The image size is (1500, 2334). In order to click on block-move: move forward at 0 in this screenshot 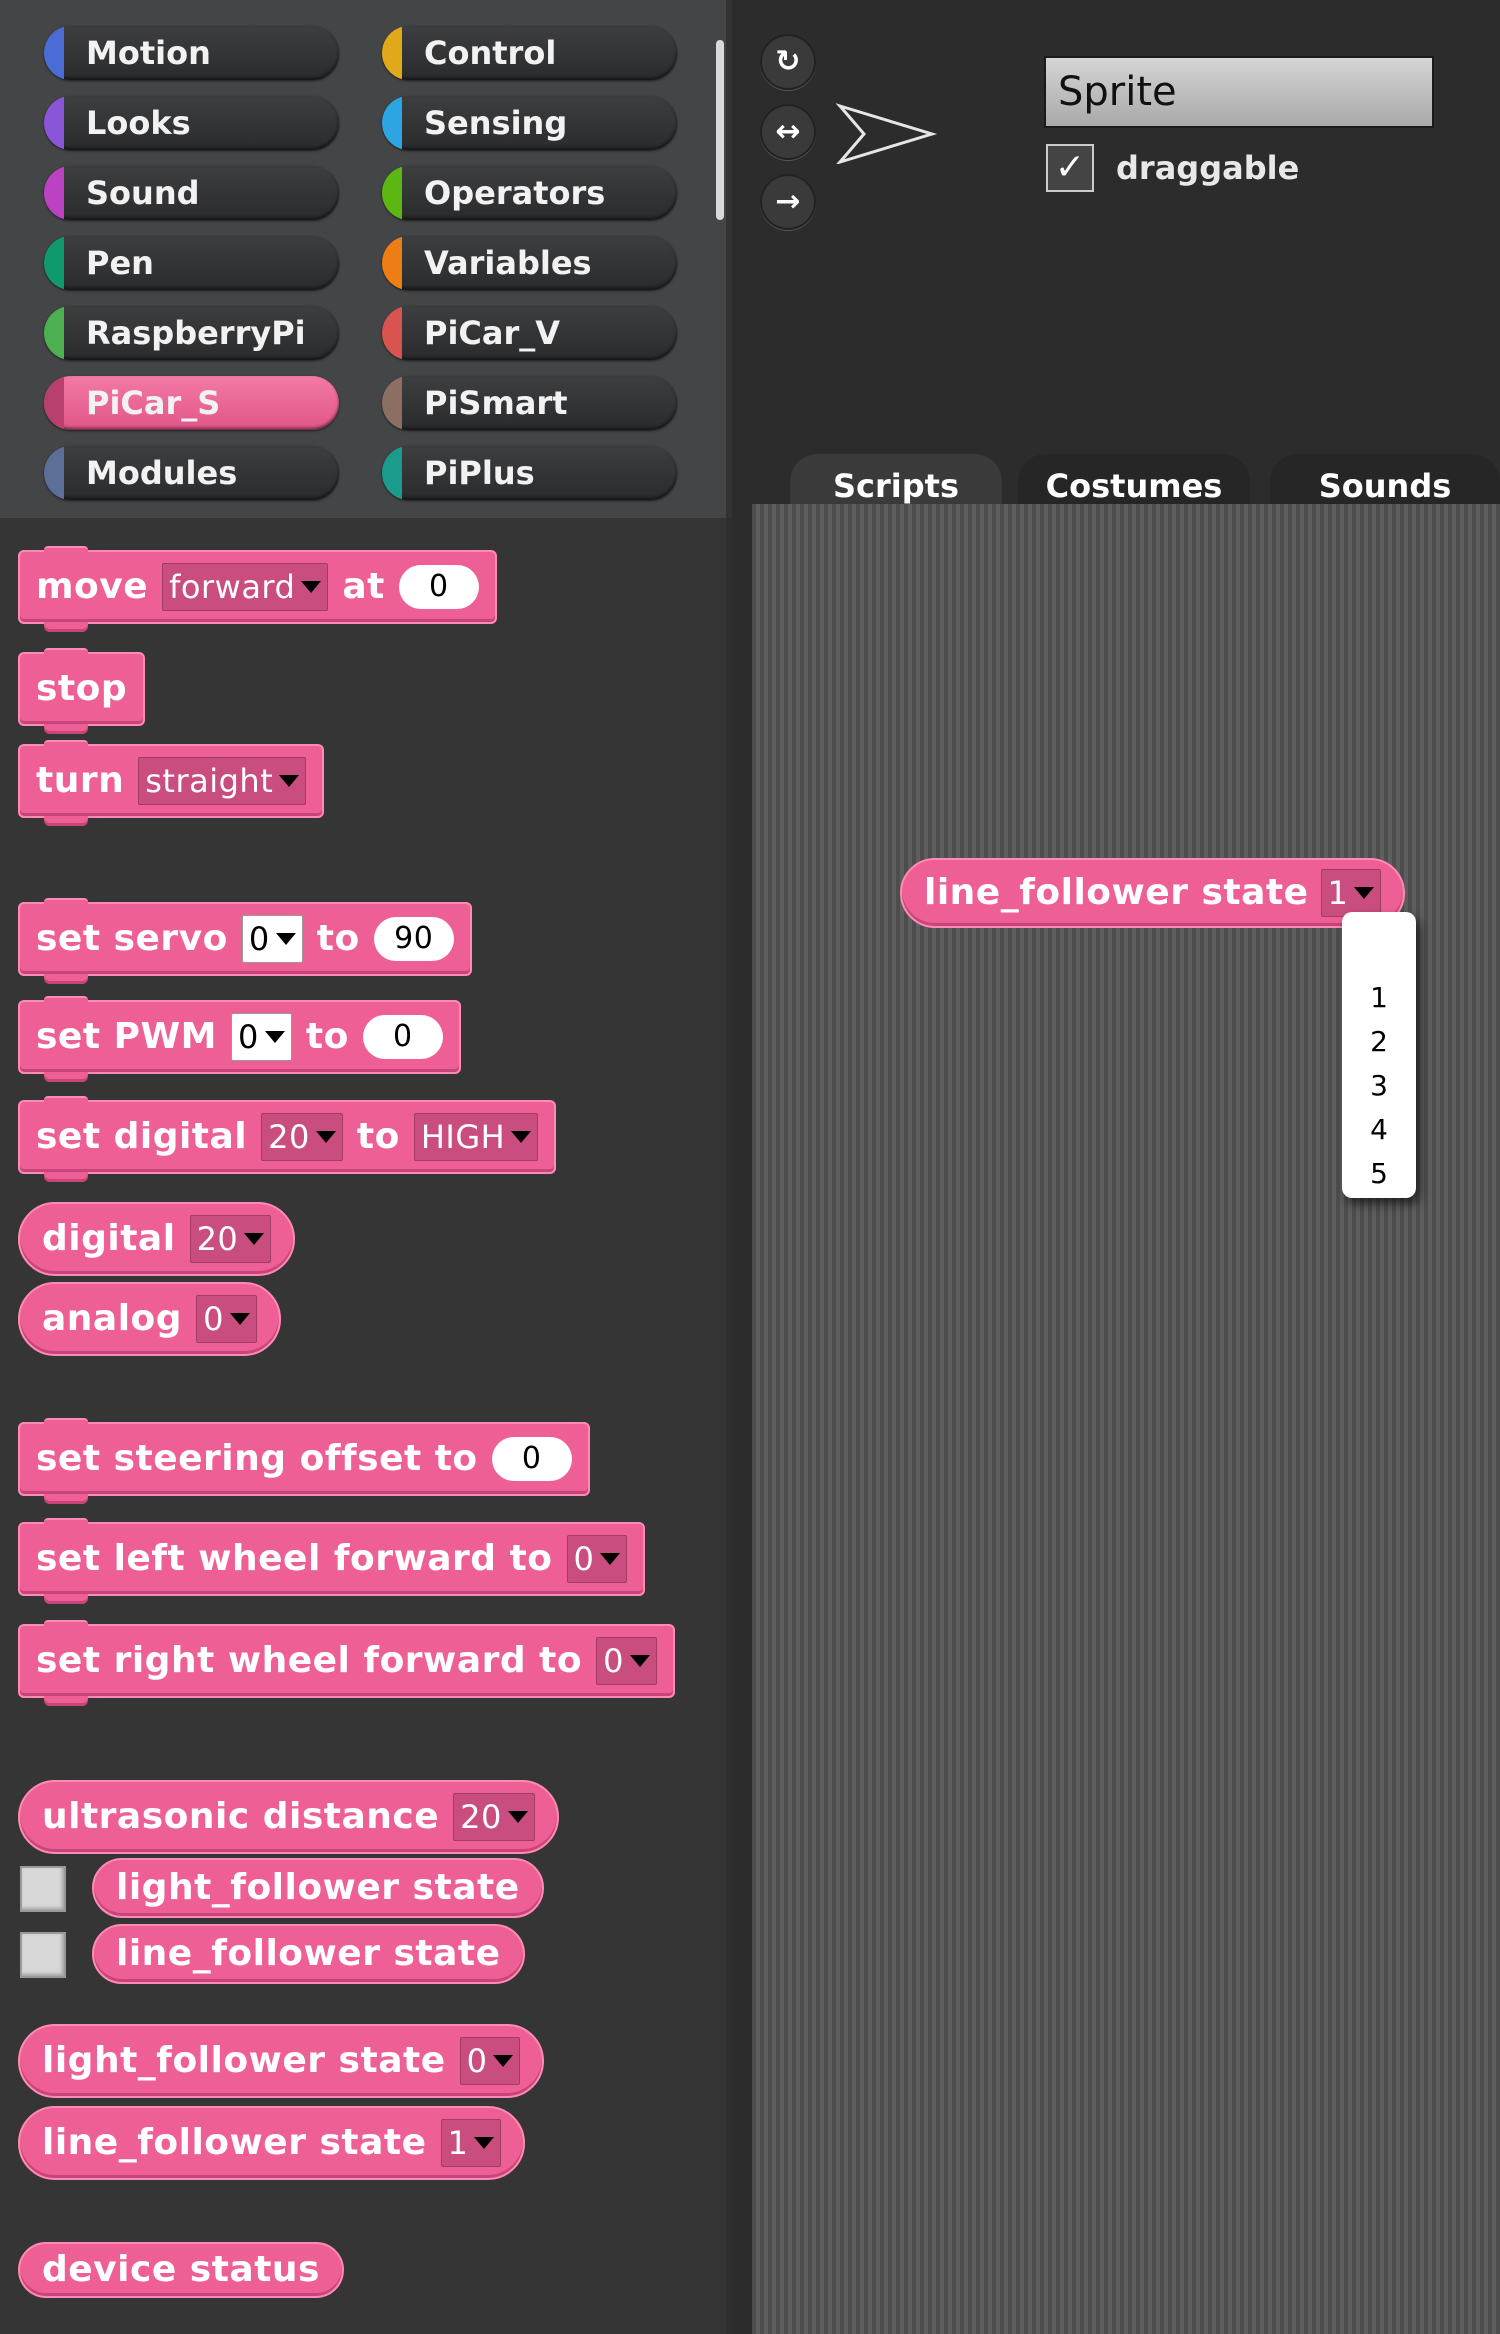, I will do `click(257, 589)`.